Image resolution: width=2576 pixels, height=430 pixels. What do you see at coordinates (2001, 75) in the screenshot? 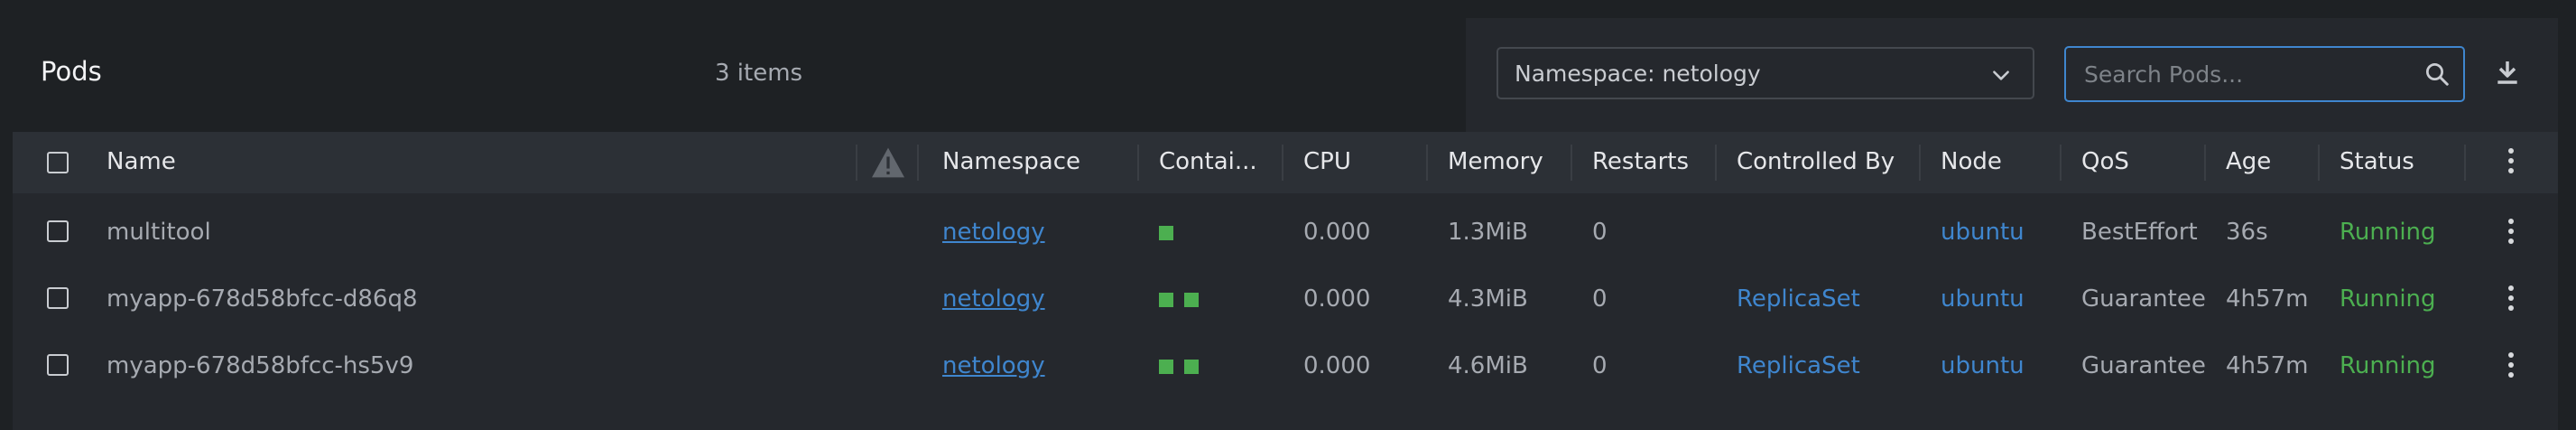
I see `chevron-down-icon` at bounding box center [2001, 75].